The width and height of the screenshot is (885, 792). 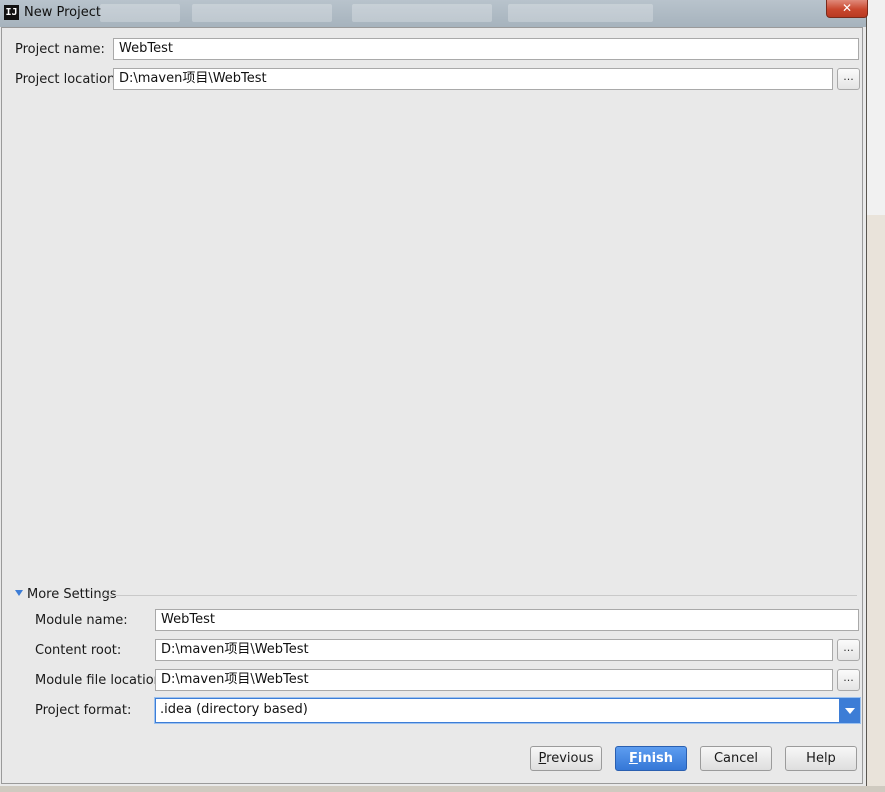 I want to click on module-name-field: WebTest, so click(x=507, y=620).